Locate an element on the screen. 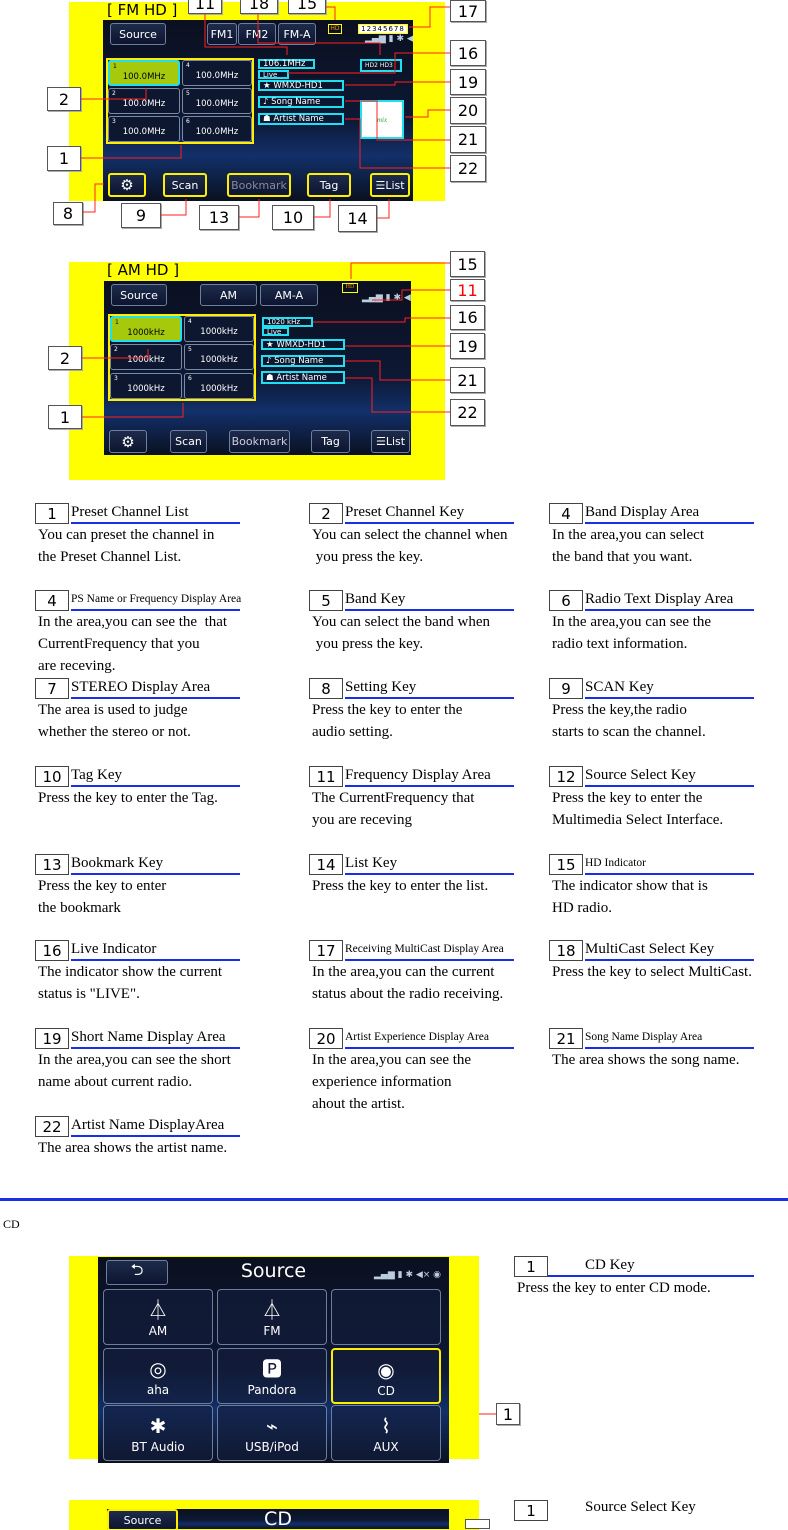 The width and height of the screenshot is (788, 1530). star-icon: ★ is located at coordinates (271, 344).